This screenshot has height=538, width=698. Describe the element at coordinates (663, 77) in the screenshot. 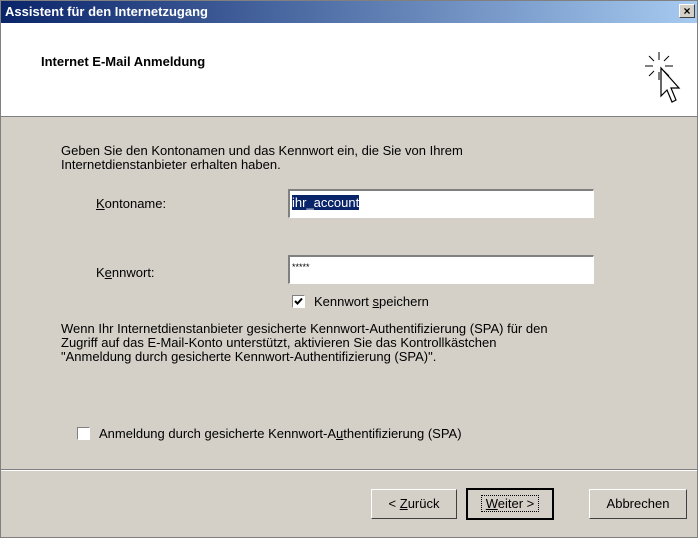

I see `wizard-sparkle-cursor-icon` at that location.